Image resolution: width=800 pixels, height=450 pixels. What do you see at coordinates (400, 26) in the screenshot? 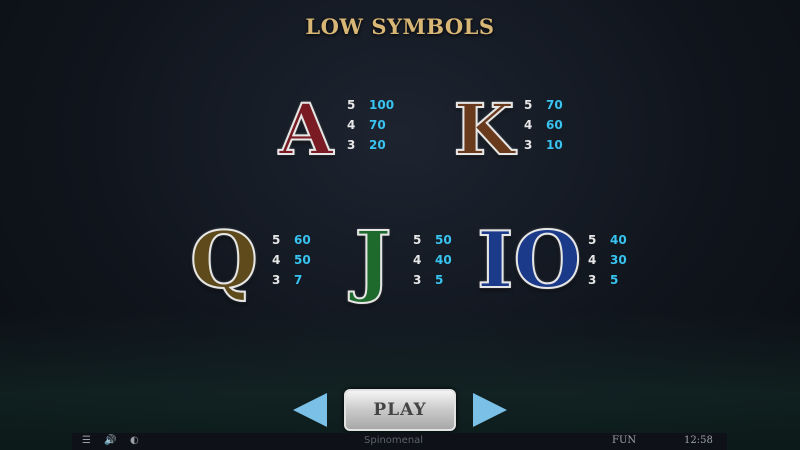
I see `page-title: LOW SYMBOLS` at bounding box center [400, 26].